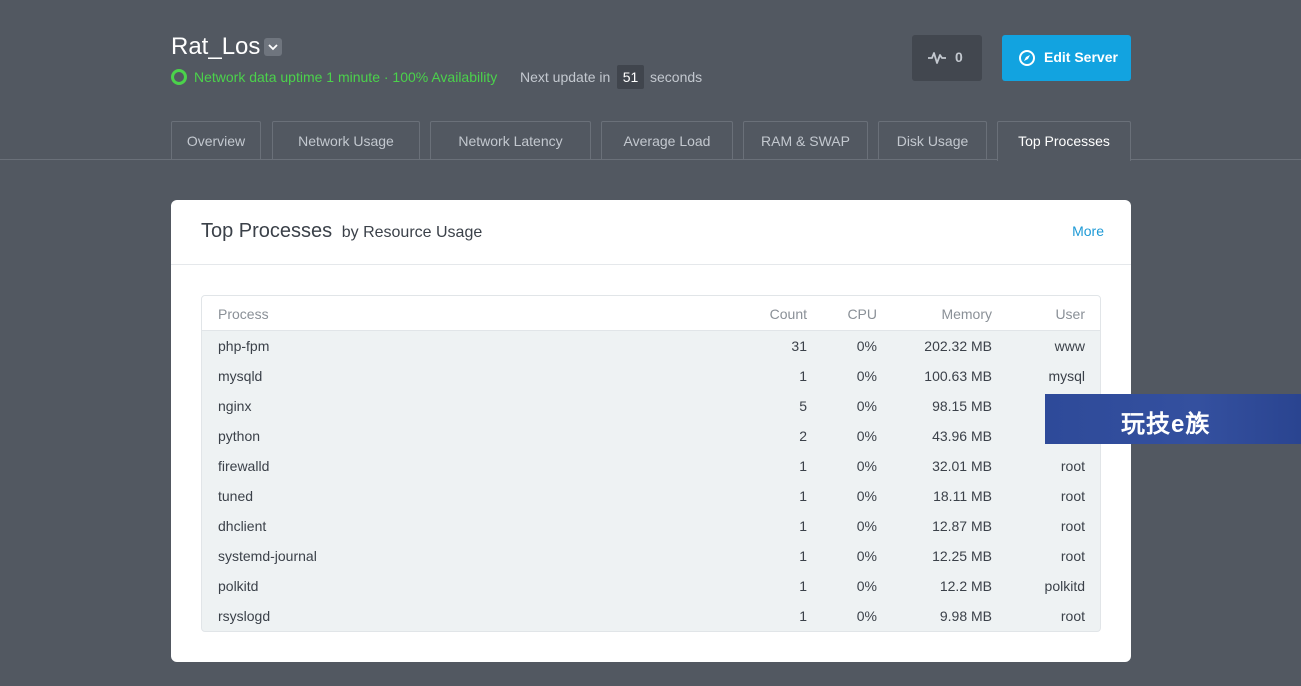 This screenshot has width=1301, height=686. Describe the element at coordinates (346, 140) in the screenshot. I see `tab-network-usage: Network Usage` at that location.